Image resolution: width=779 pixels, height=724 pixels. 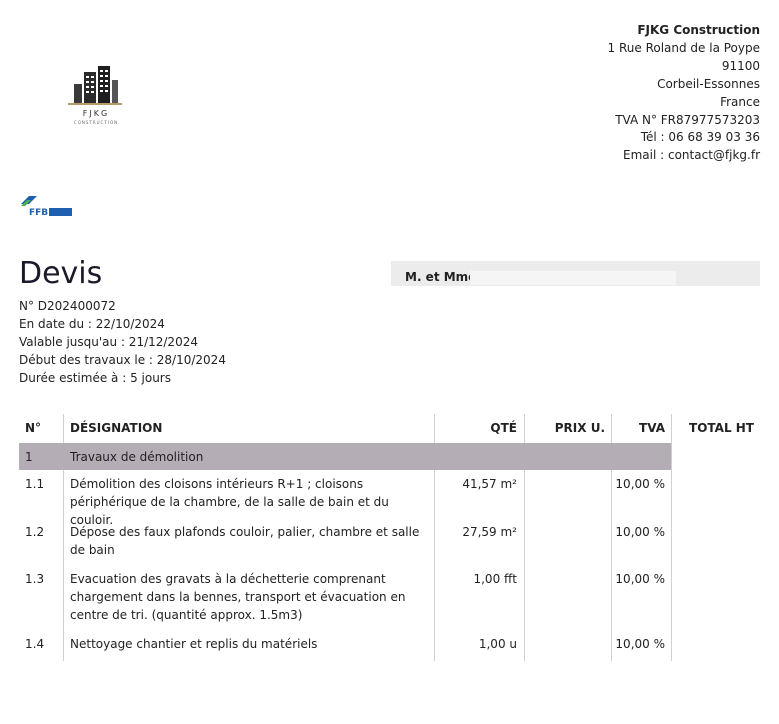 I want to click on document-duration: Durée estimée à : 5 jours, so click(x=95, y=378).